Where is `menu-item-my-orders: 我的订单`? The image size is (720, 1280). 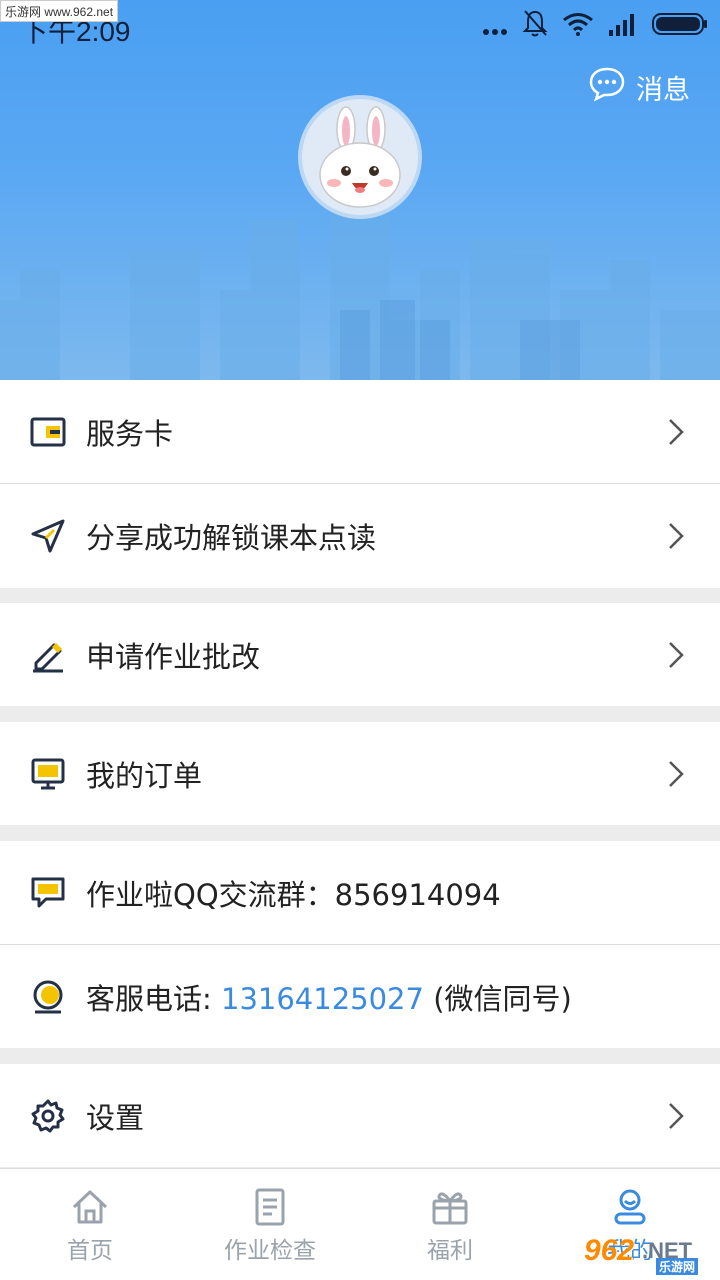
menu-item-my-orders: 我的订单 is located at coordinates (360, 773).